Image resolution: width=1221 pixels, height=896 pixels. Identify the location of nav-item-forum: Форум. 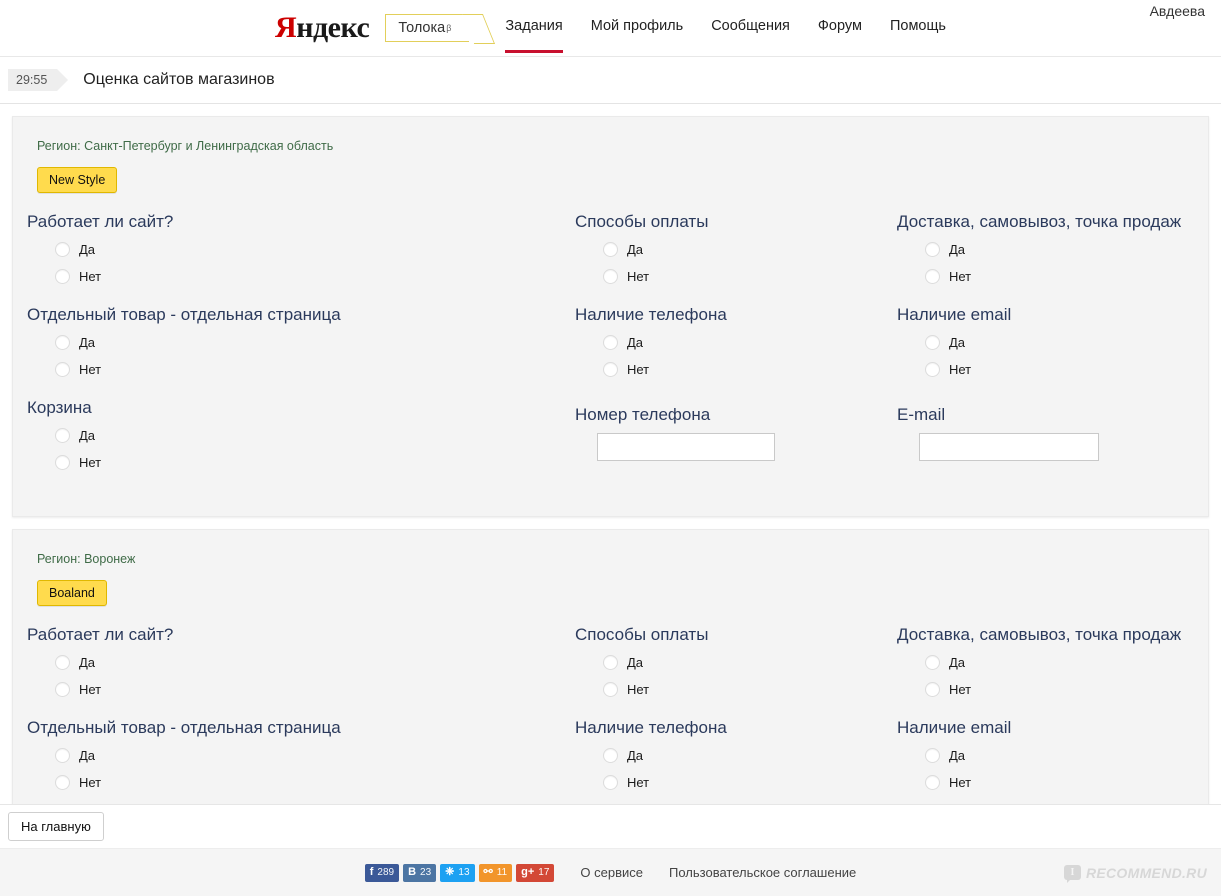
(840, 35).